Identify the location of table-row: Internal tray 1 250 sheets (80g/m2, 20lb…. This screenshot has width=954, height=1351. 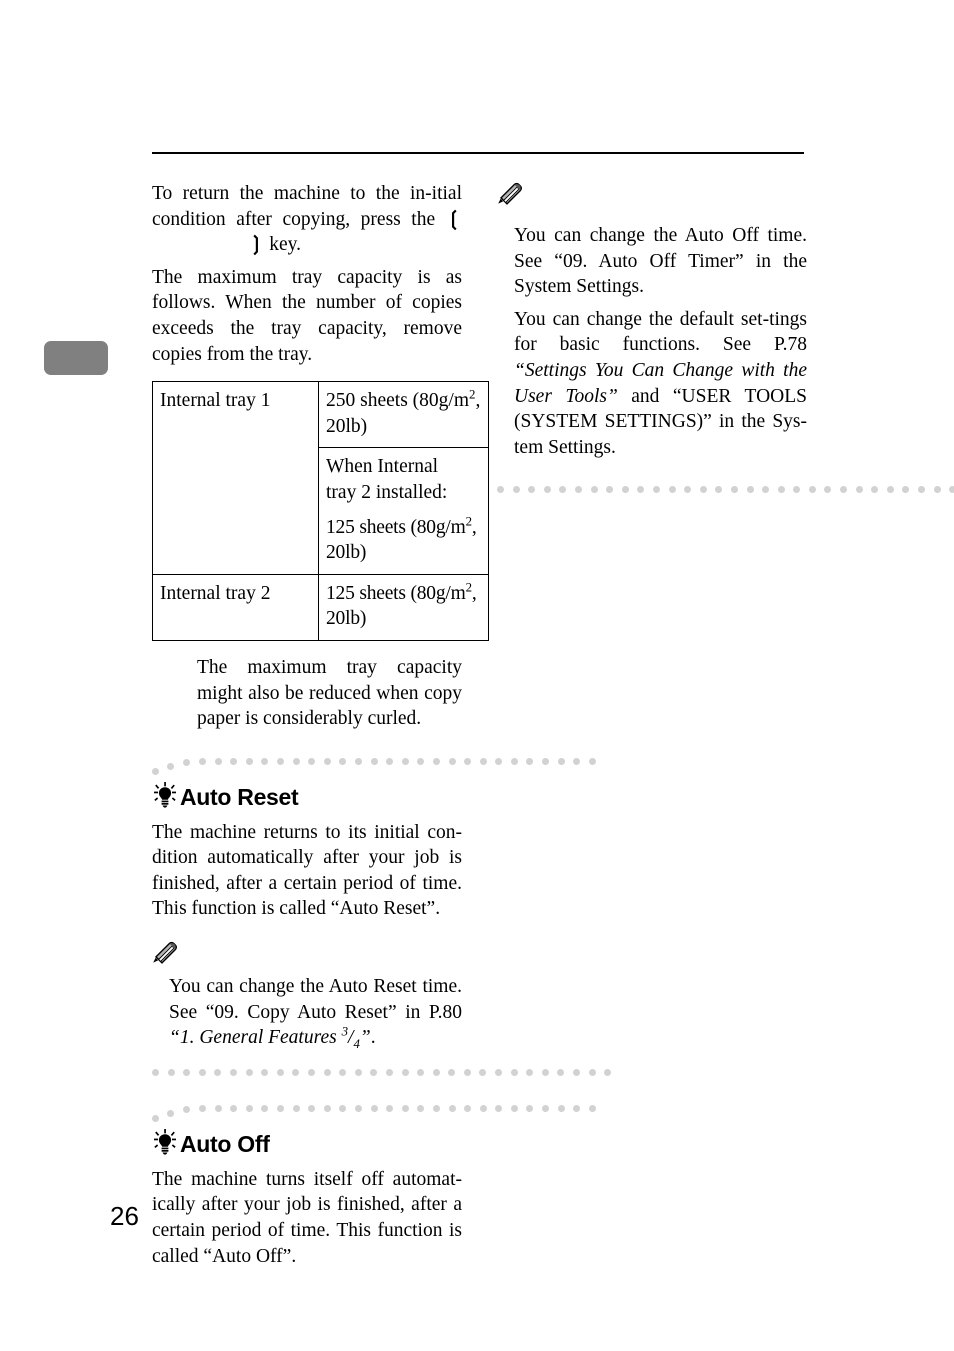
(320, 478).